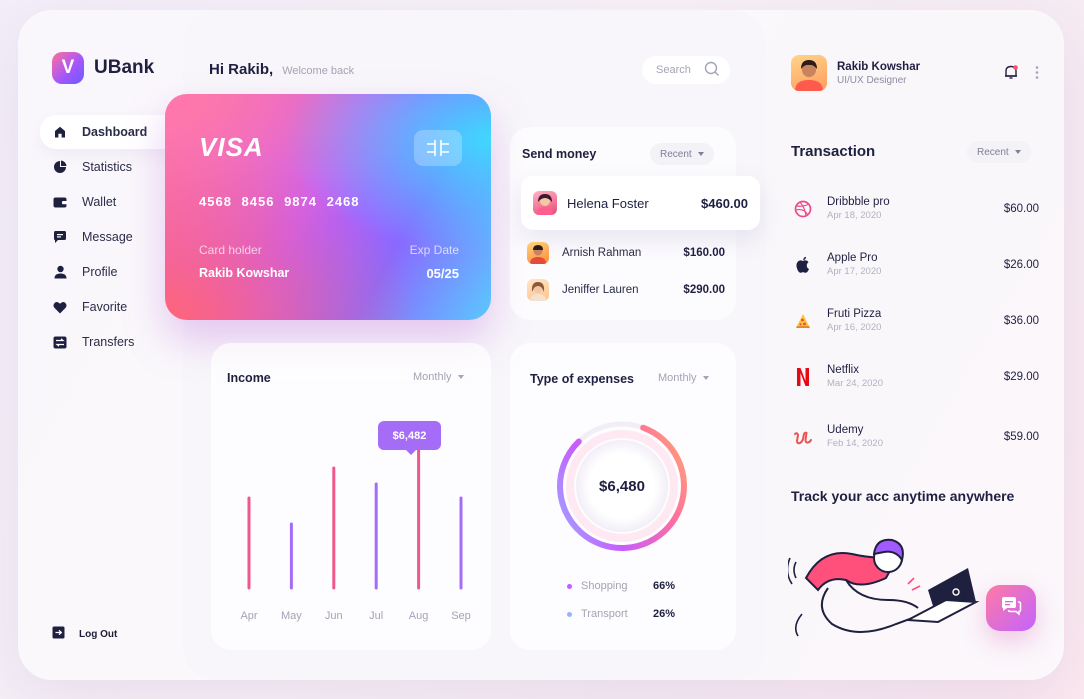 The image size is (1084, 699). Describe the element at coordinates (879, 66) in the screenshot. I see `user-name: Rakib Kowshar` at that location.